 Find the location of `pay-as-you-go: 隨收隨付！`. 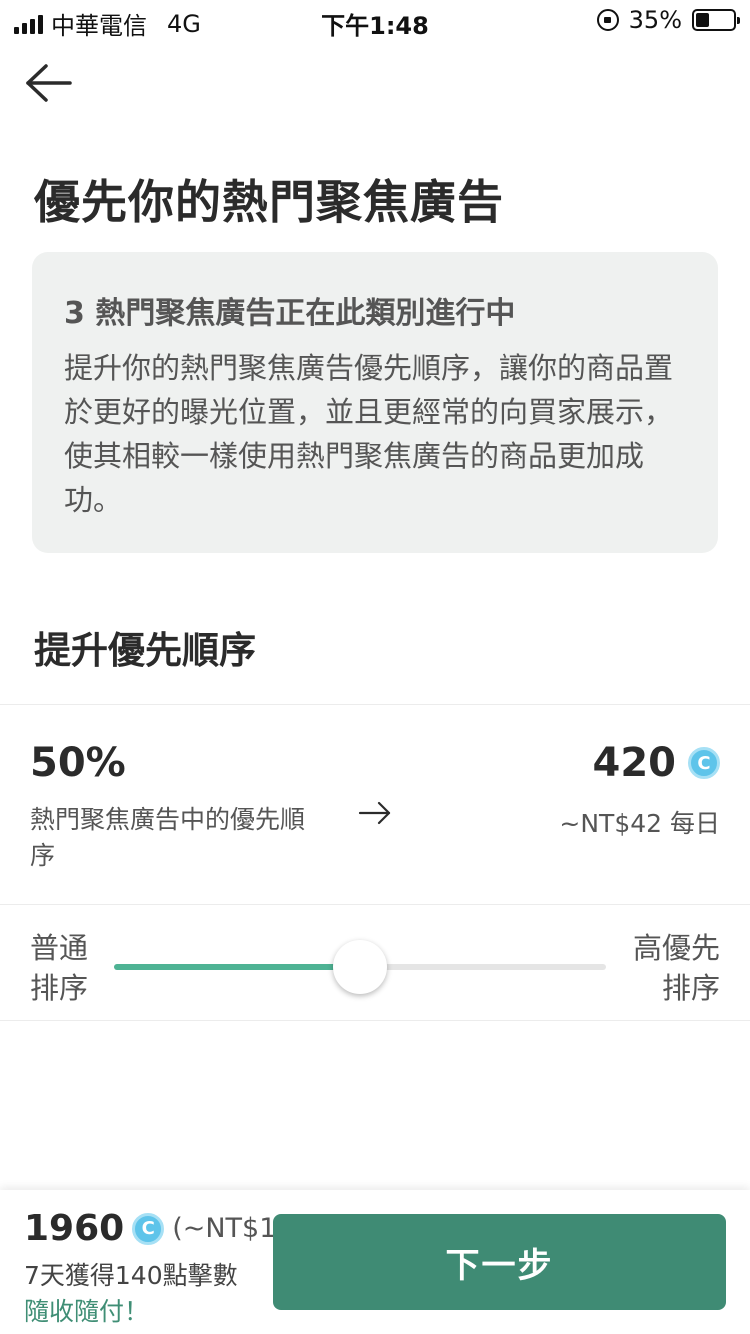

pay-as-you-go: 隨收隨付！ is located at coordinates (87, 1311).